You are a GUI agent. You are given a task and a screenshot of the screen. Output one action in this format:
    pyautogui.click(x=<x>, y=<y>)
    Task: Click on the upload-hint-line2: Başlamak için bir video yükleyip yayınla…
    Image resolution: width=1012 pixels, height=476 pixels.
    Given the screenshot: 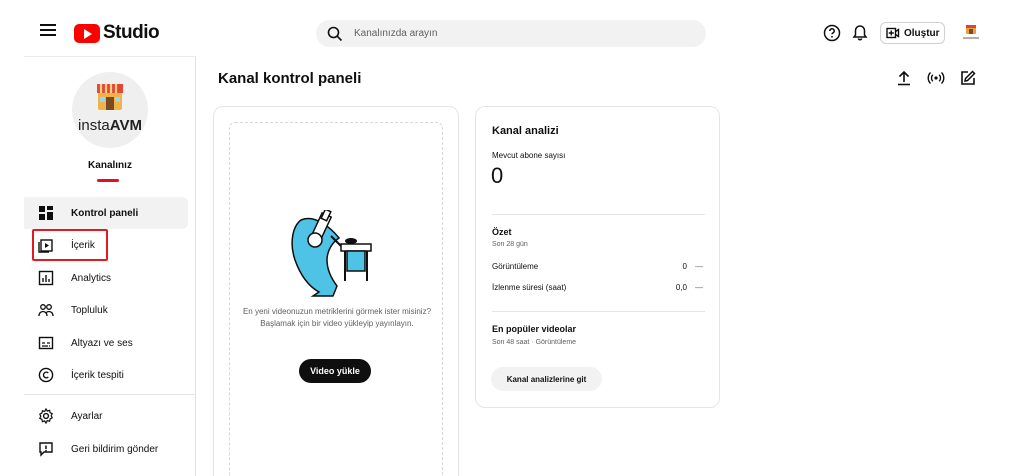 What is the action you would take?
    pyautogui.click(x=337, y=323)
    